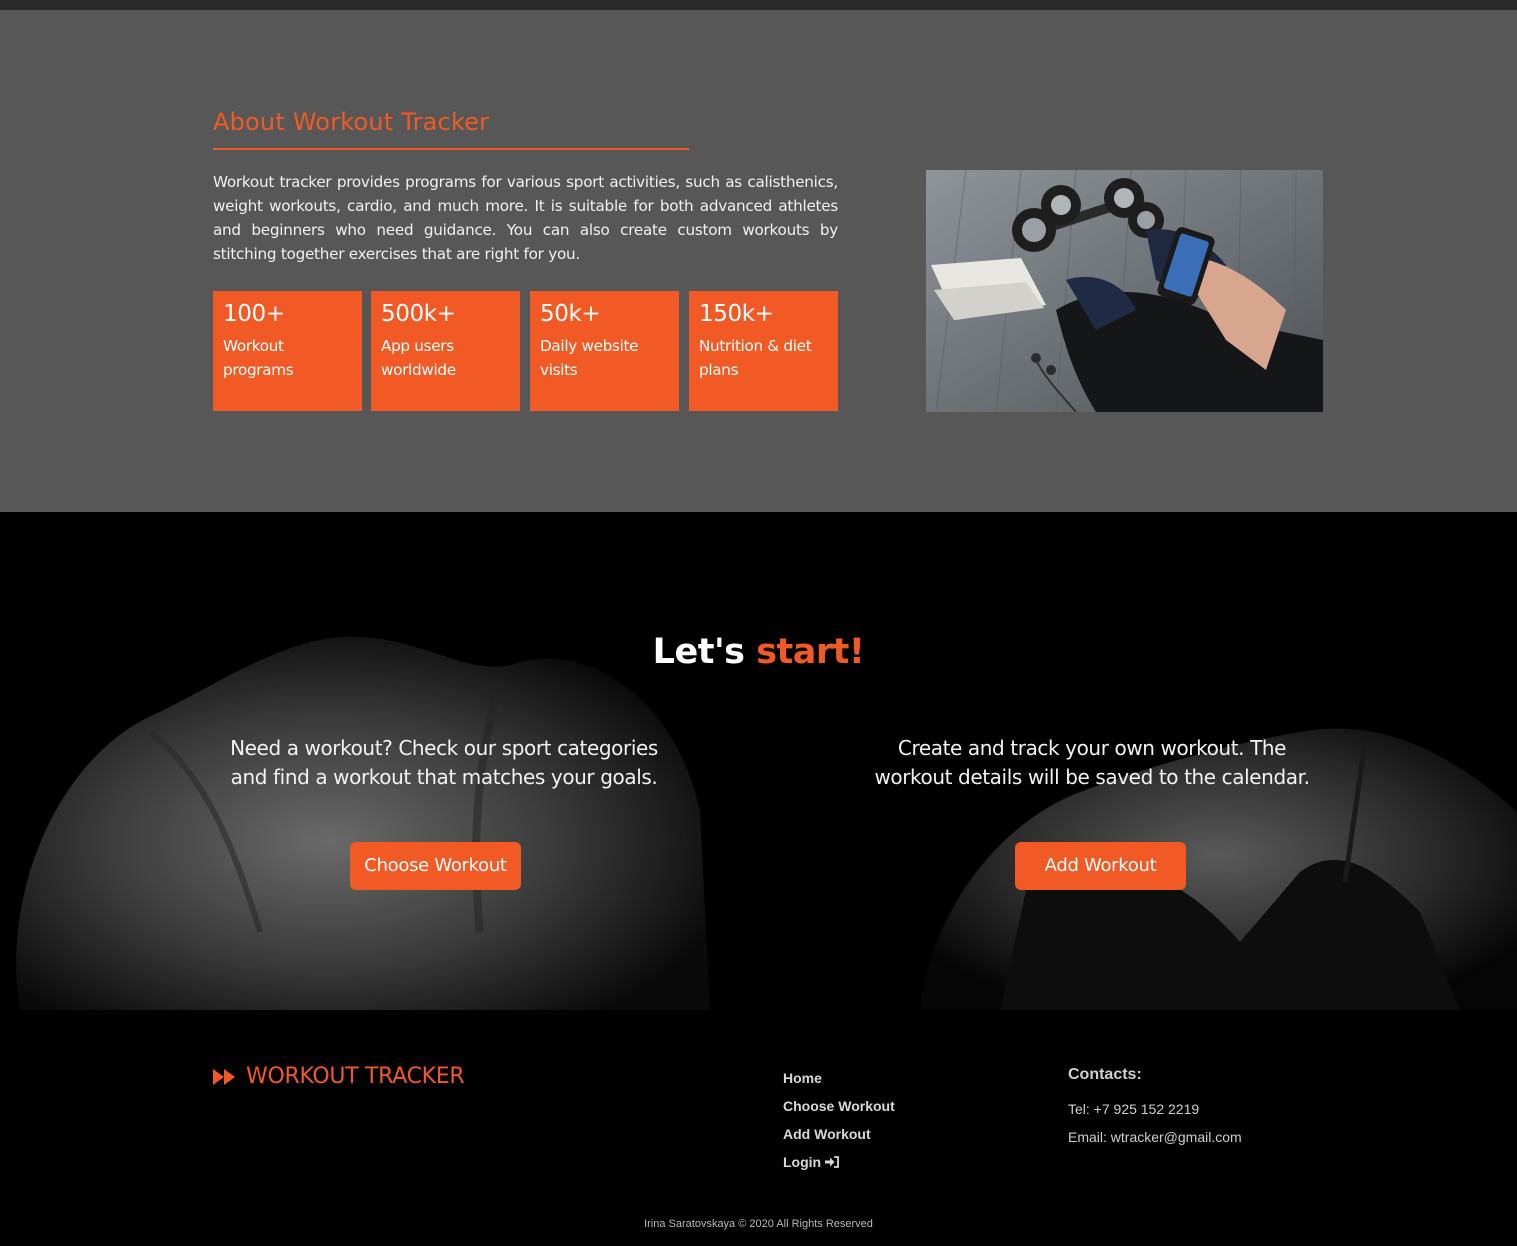 The image size is (1517, 1246). I want to click on nav-label: Home, so click(802, 1078).